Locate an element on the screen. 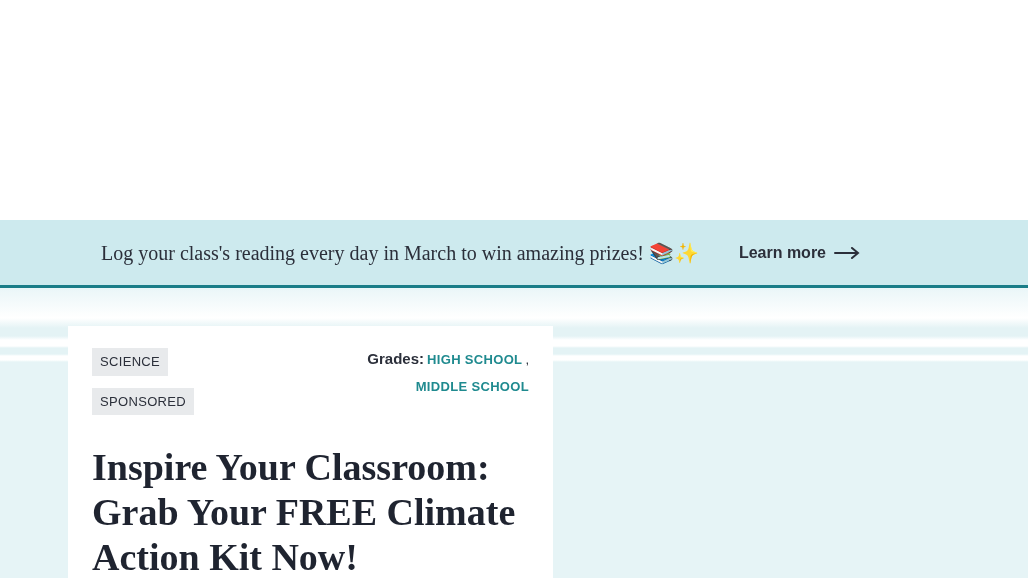 The width and height of the screenshot is (1028, 578). banner-message: Log your class's reading every day in March to win amazing prizes! 📚✨ is located at coordinates (400, 253).